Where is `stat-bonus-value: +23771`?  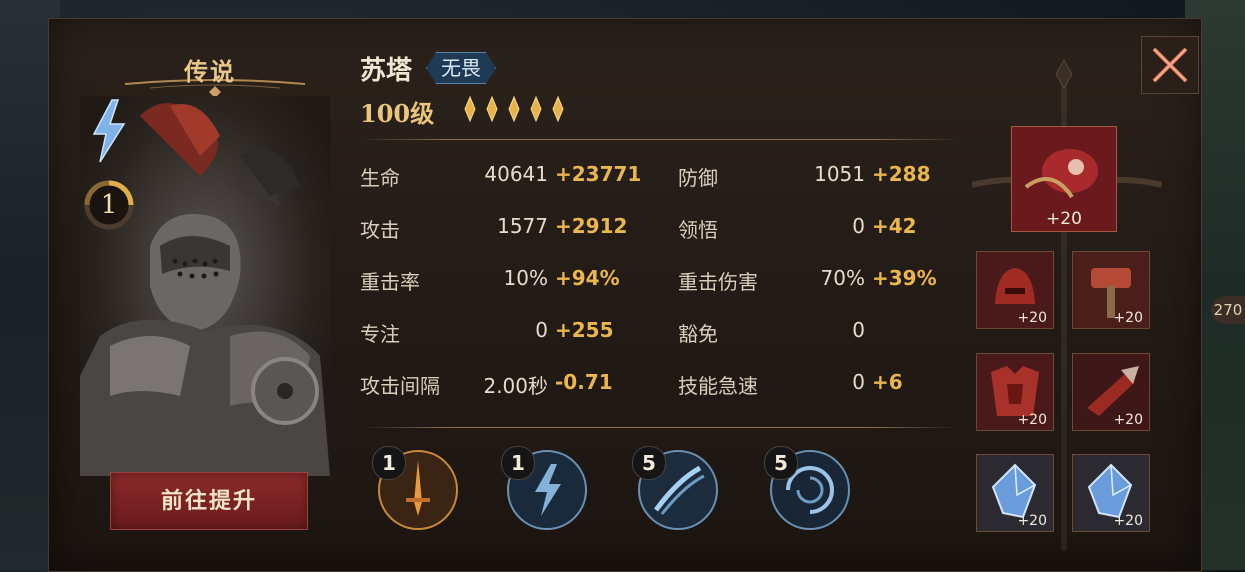 stat-bonus-value: +23771 is located at coordinates (598, 174).